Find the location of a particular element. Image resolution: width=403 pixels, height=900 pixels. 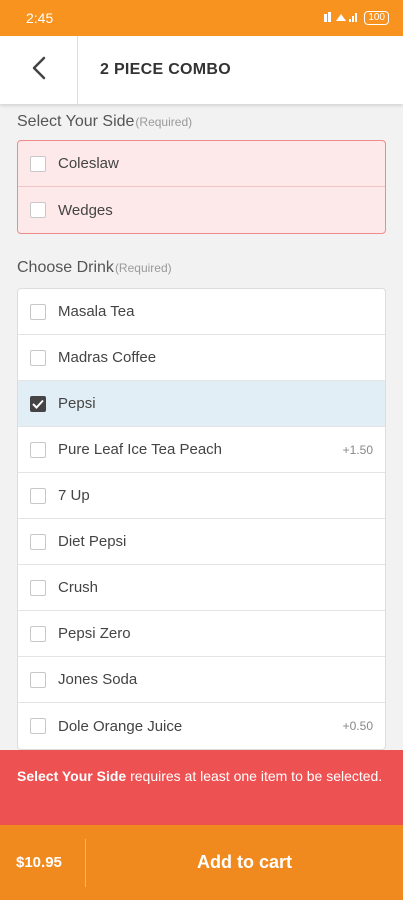

status-bar: 2:45 100 is located at coordinates (201, 18).